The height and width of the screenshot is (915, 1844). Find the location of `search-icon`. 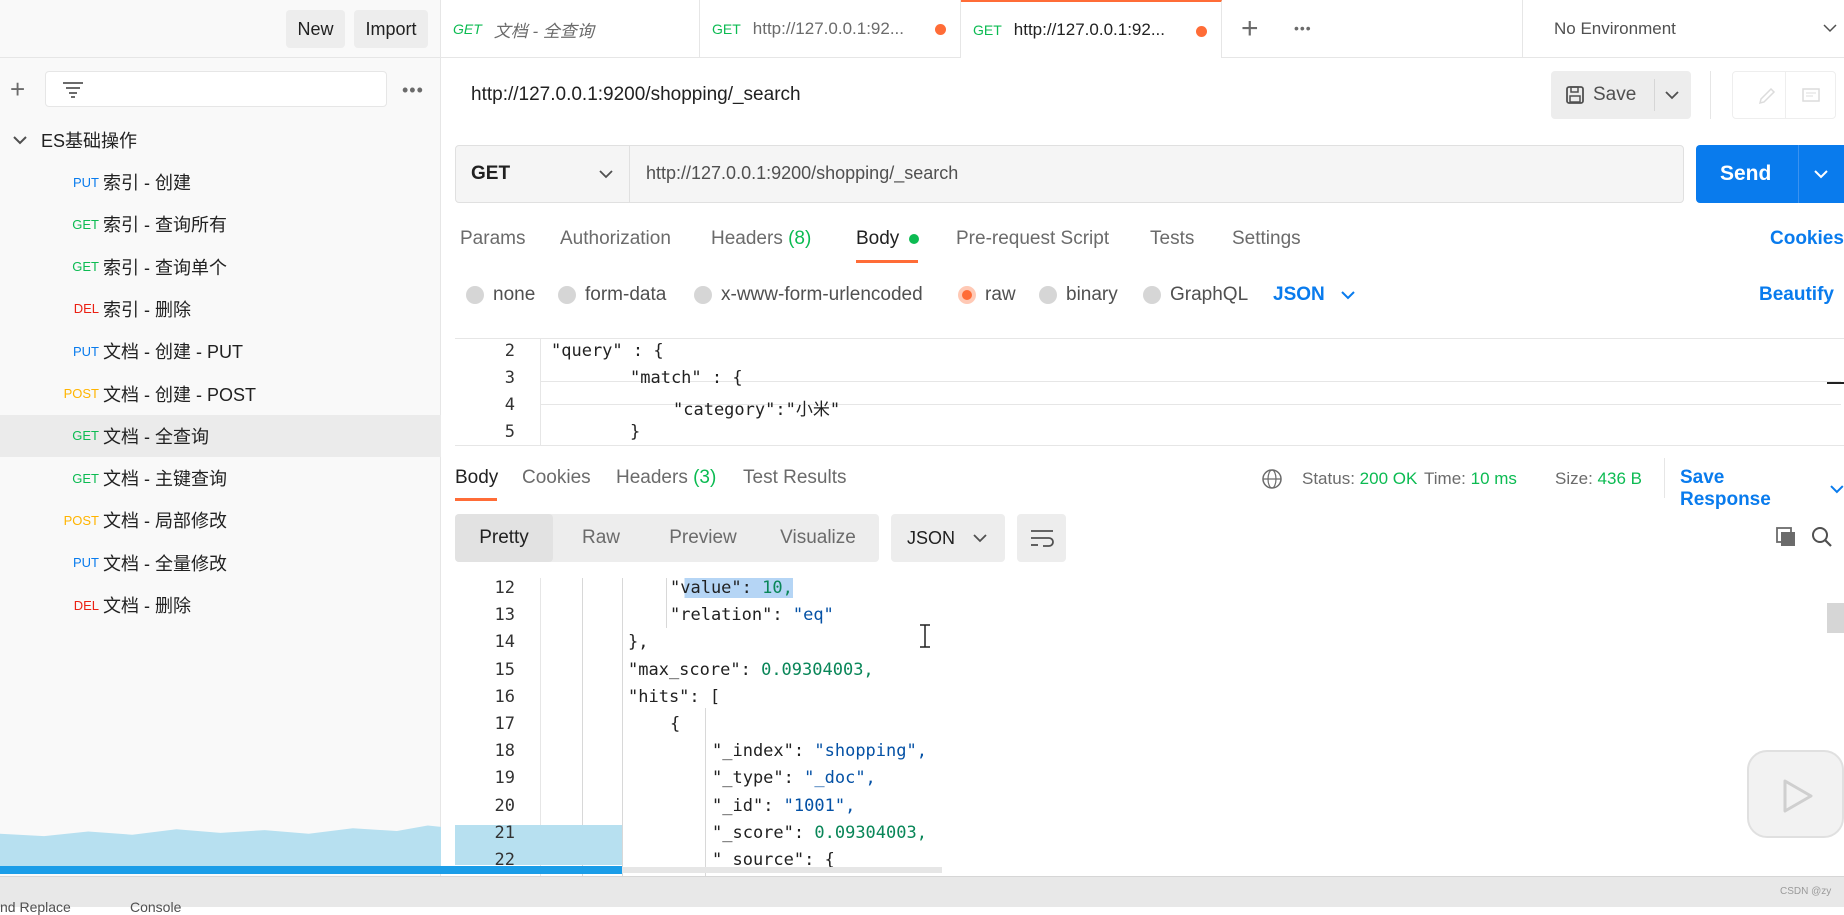

search-icon is located at coordinates (1822, 537).